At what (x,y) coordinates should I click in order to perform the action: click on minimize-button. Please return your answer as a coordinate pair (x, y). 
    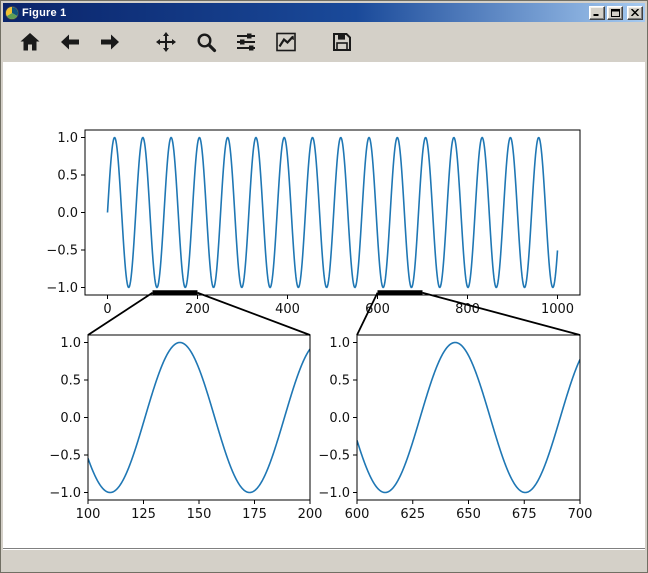
    Looking at the image, I should click on (597, 12).